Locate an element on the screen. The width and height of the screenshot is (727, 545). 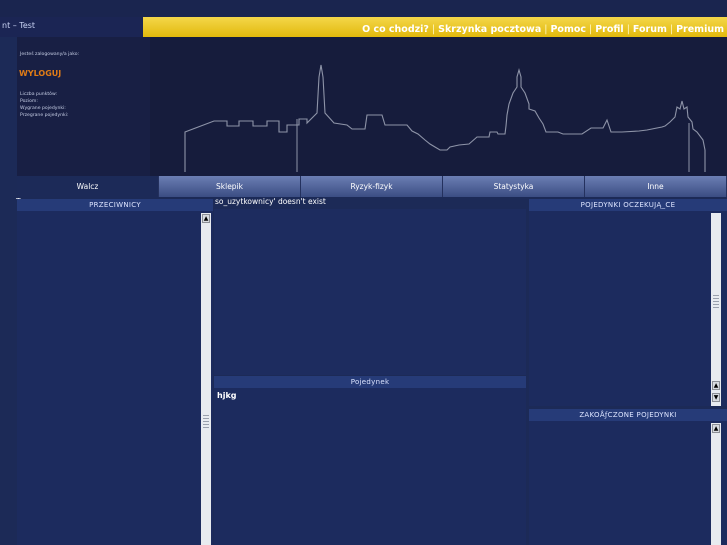
opponents-heading: PRZECIWNICY is located at coordinates (115, 205).